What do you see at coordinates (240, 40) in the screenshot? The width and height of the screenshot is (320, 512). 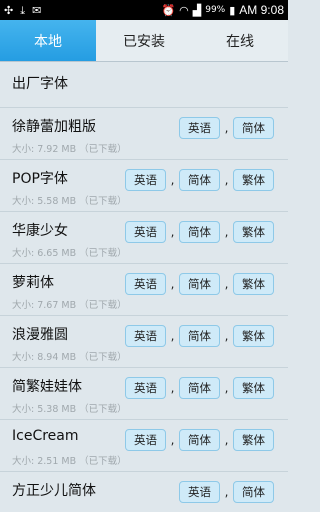 I see `tab-online: 在线` at bounding box center [240, 40].